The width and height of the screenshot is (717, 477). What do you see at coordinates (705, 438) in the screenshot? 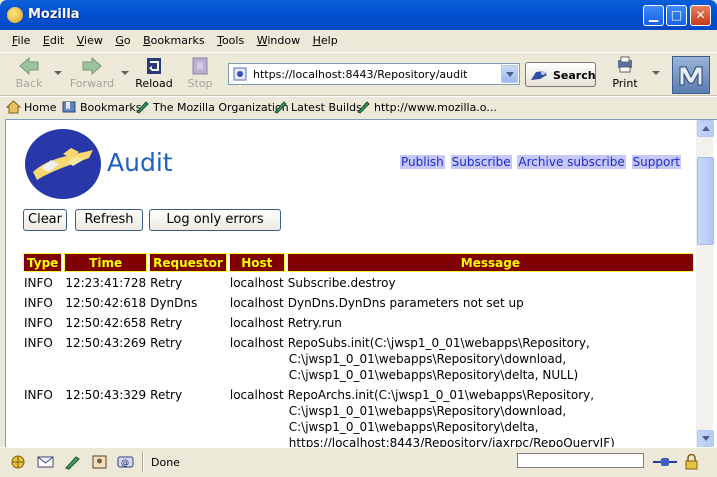
I see `scroll-down-button` at bounding box center [705, 438].